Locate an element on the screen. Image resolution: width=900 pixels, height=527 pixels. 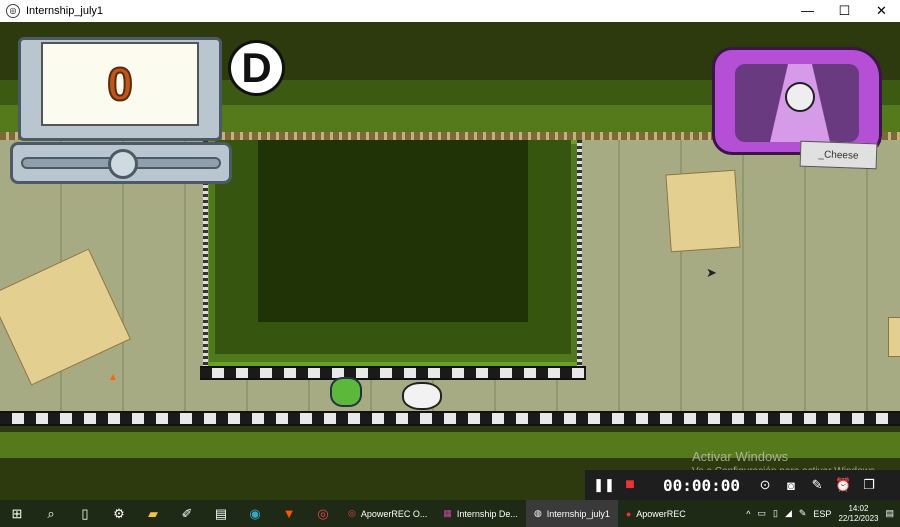
tv-sign: _Cheese is located at coordinates (838, 155).